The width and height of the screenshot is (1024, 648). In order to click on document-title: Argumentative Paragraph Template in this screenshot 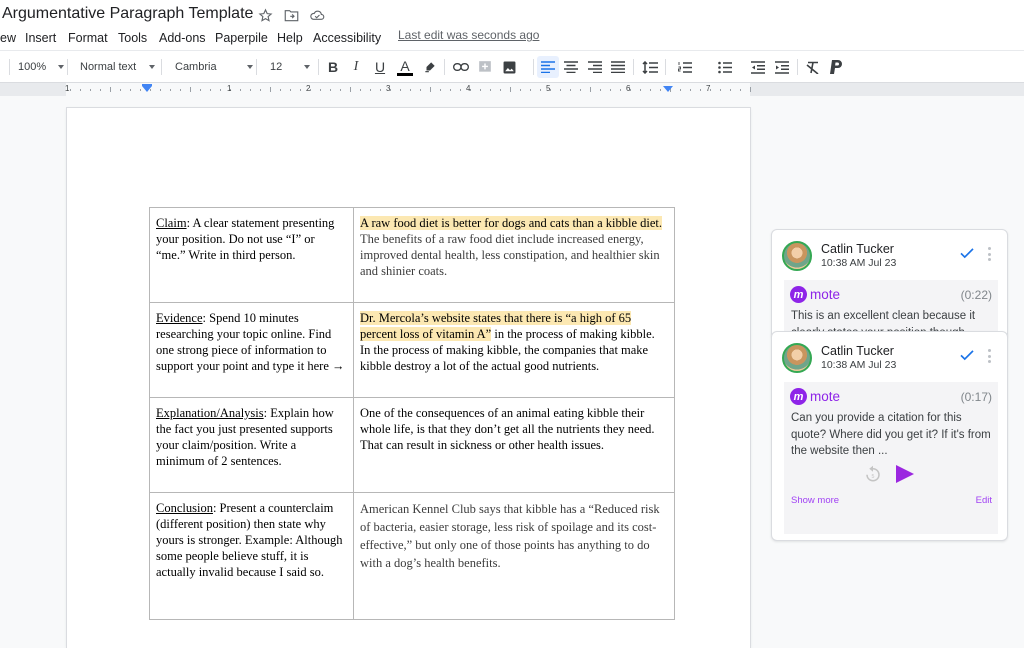, I will do `click(127, 14)`.